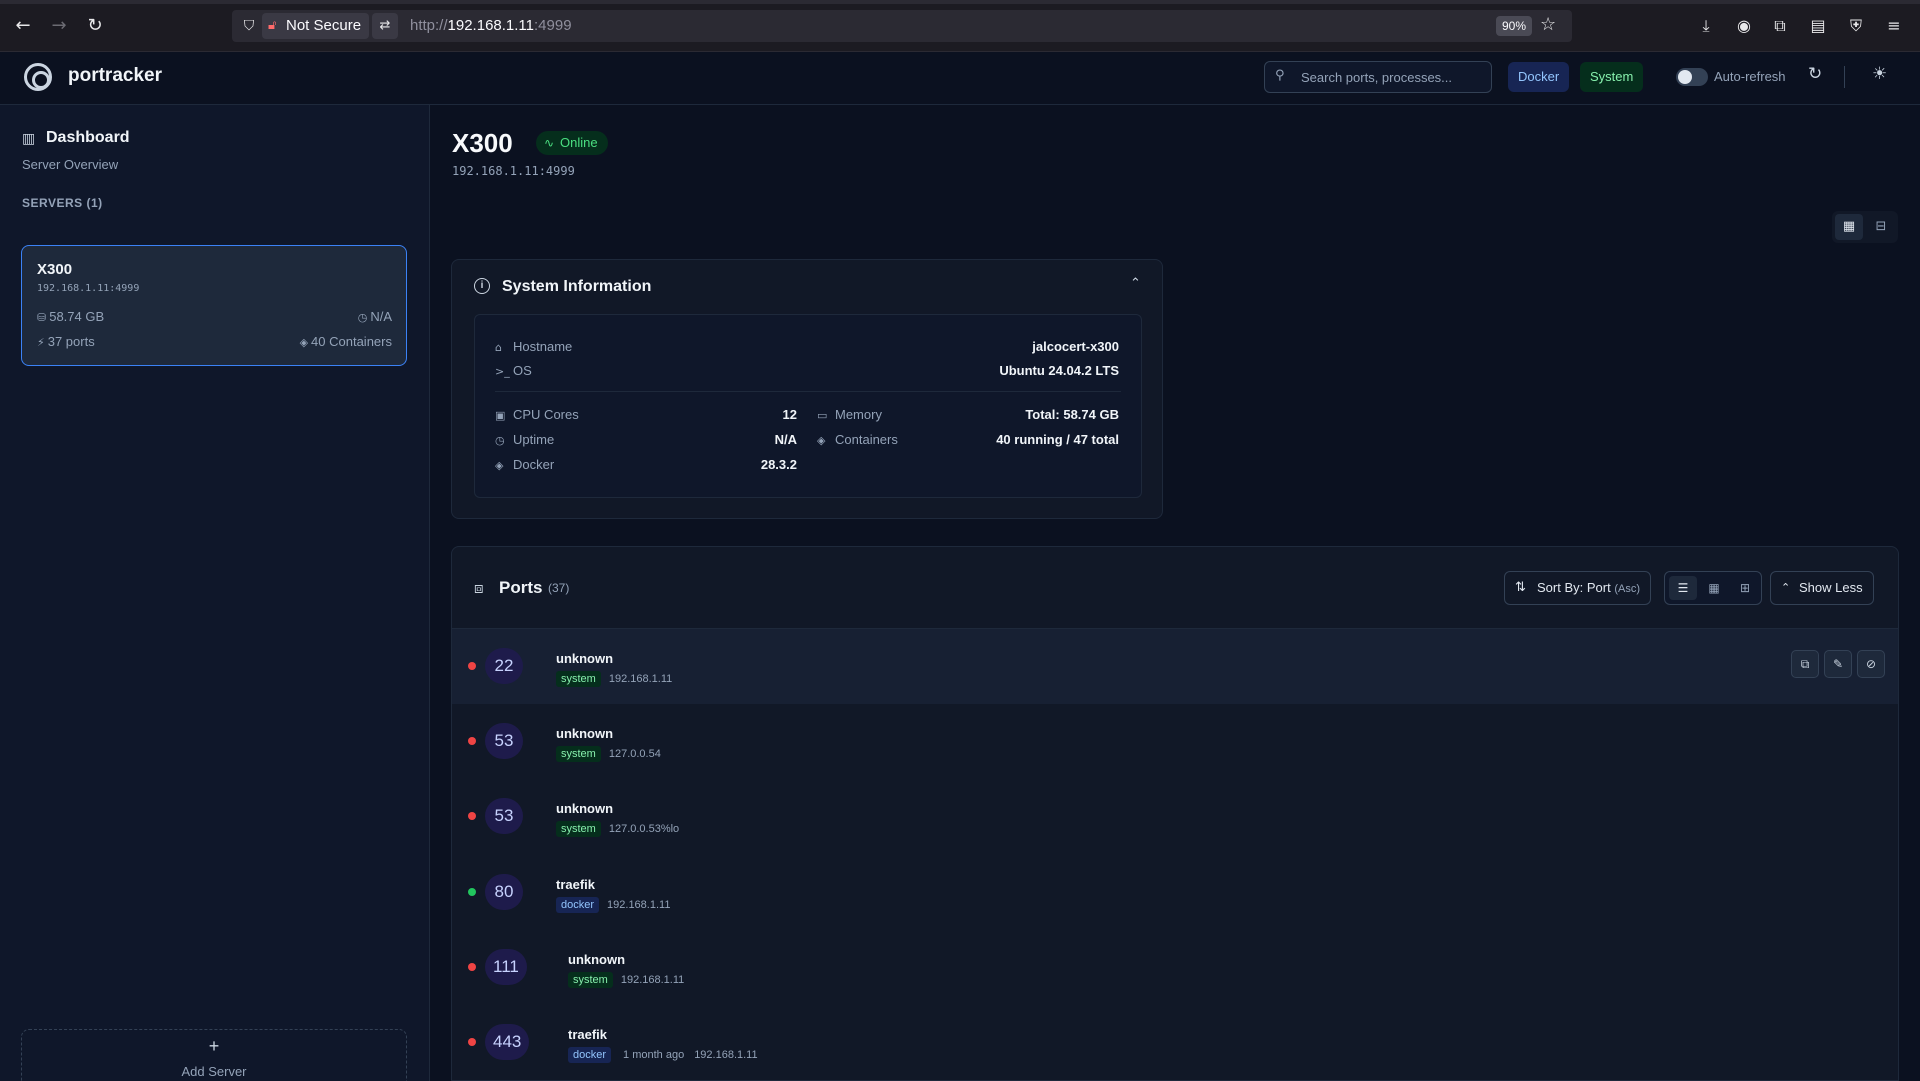  I want to click on menu-icon: ≡, so click(1894, 26).